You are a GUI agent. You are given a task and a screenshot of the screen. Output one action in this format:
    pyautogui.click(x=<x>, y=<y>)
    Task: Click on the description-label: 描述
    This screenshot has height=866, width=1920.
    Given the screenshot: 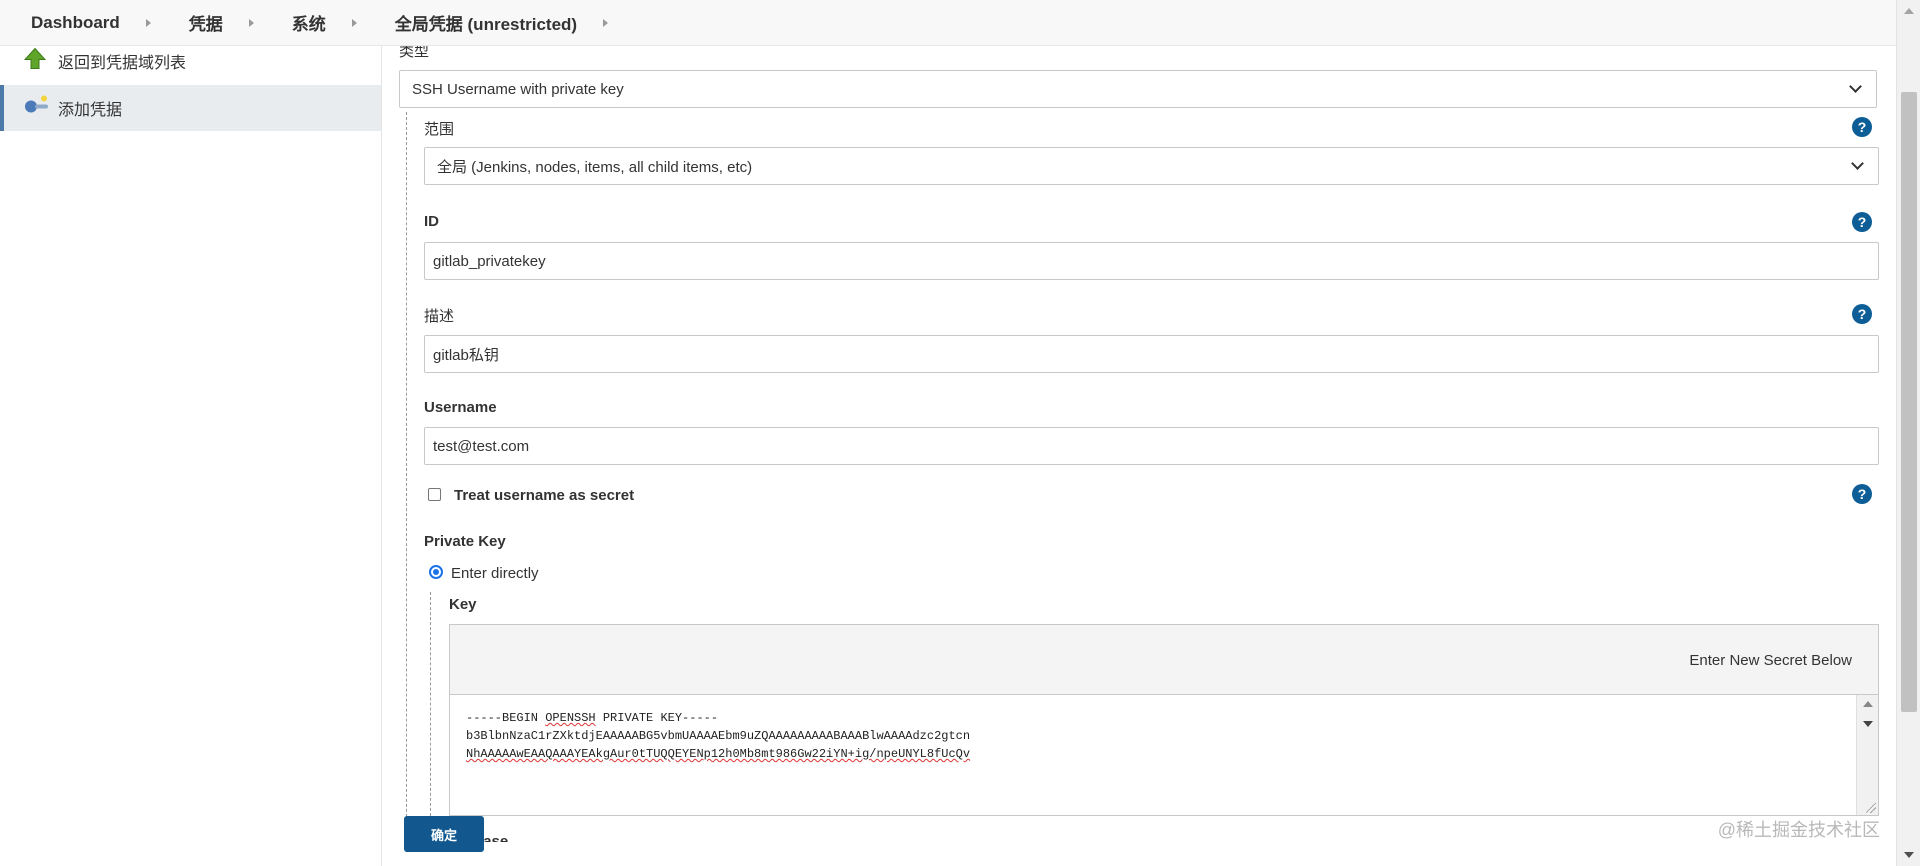 What is the action you would take?
    pyautogui.click(x=439, y=316)
    